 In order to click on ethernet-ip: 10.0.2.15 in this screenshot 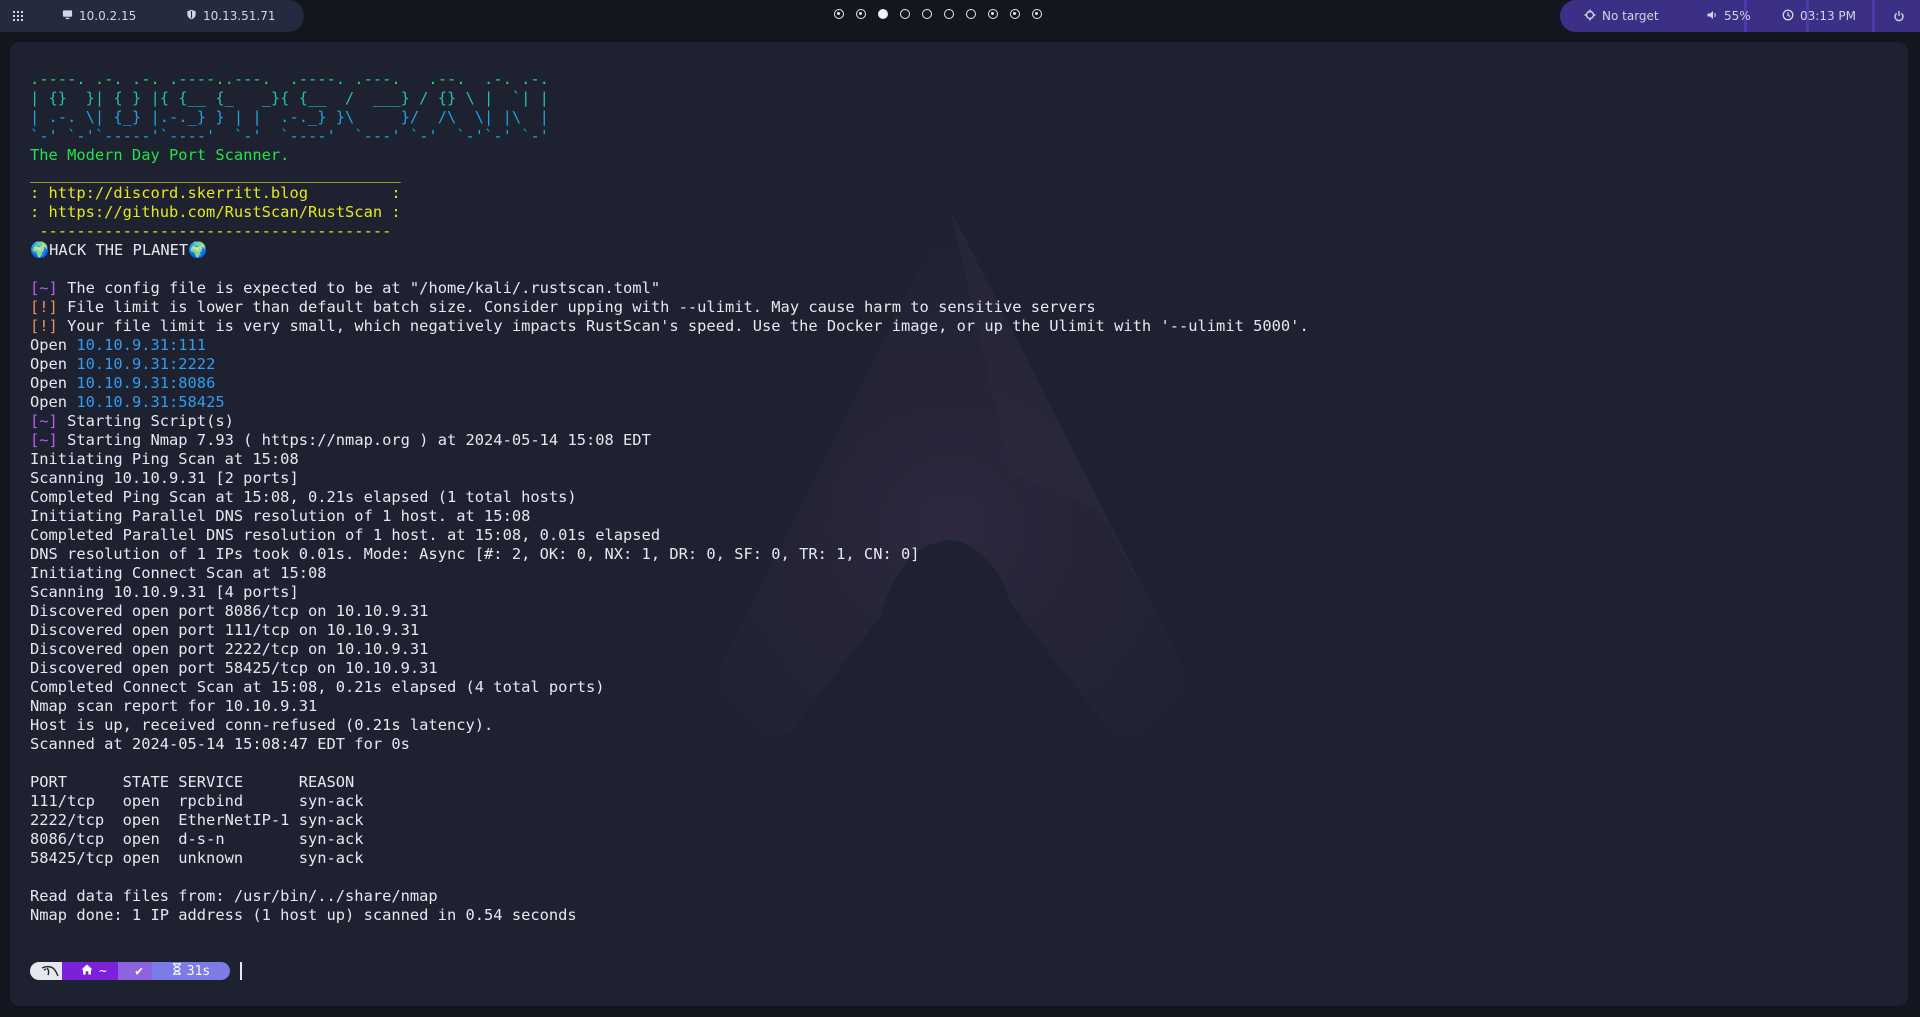, I will do `click(99, 16)`.